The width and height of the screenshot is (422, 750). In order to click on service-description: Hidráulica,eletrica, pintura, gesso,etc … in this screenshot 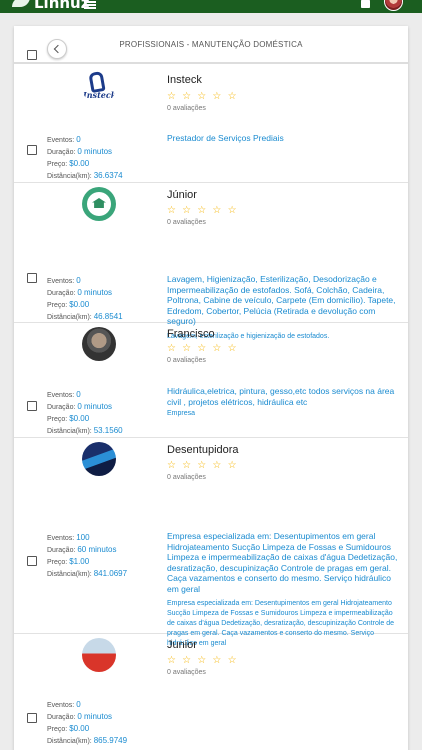, I will do `click(281, 396)`.